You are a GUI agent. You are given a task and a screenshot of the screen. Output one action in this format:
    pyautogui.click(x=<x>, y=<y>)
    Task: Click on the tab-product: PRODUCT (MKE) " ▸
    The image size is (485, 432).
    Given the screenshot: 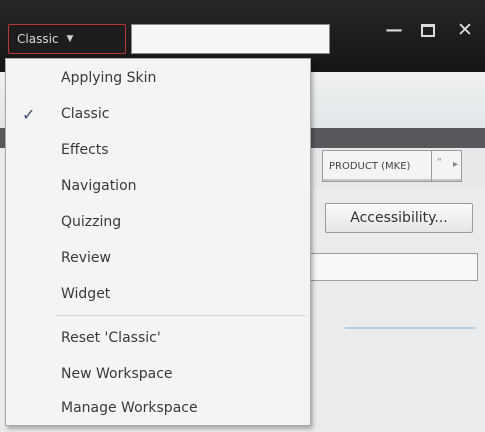 What is the action you would take?
    pyautogui.click(x=392, y=166)
    